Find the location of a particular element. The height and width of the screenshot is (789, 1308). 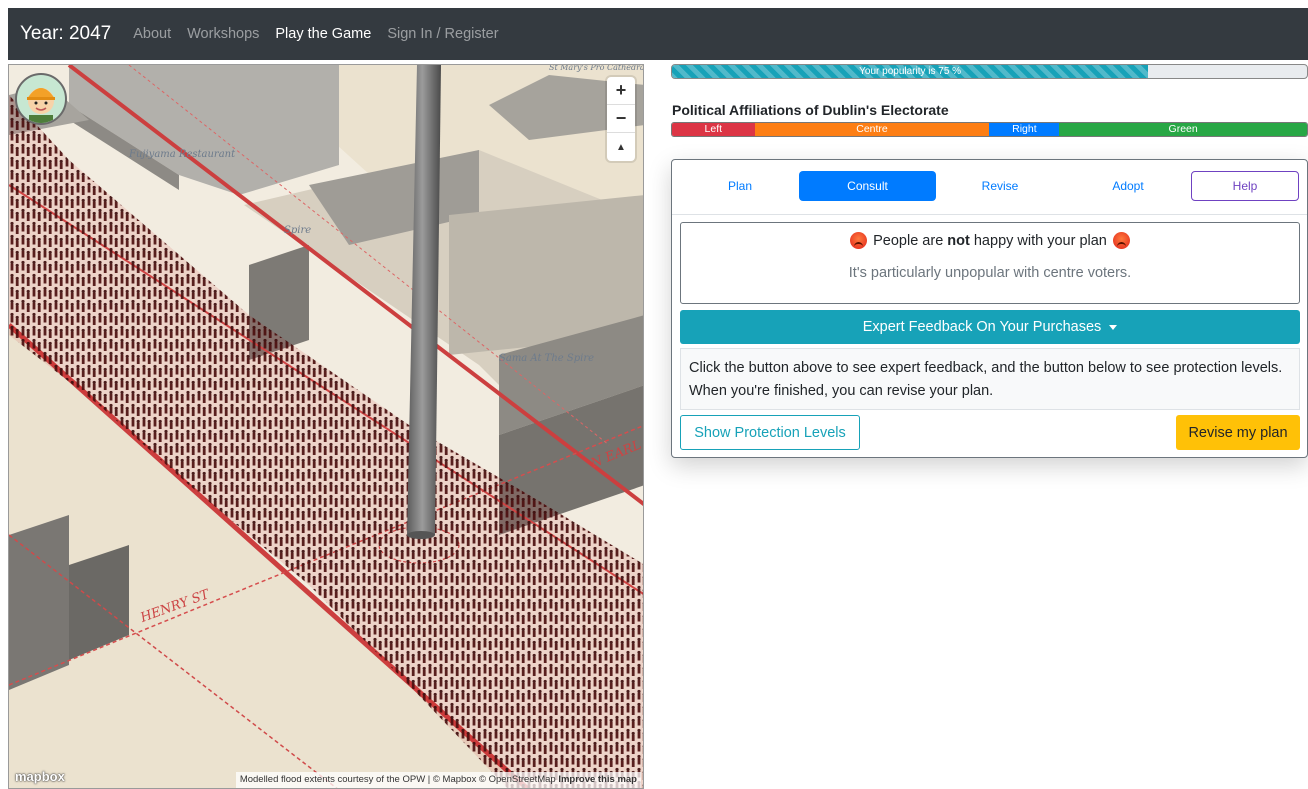

nav-link-about: About is located at coordinates (152, 34).